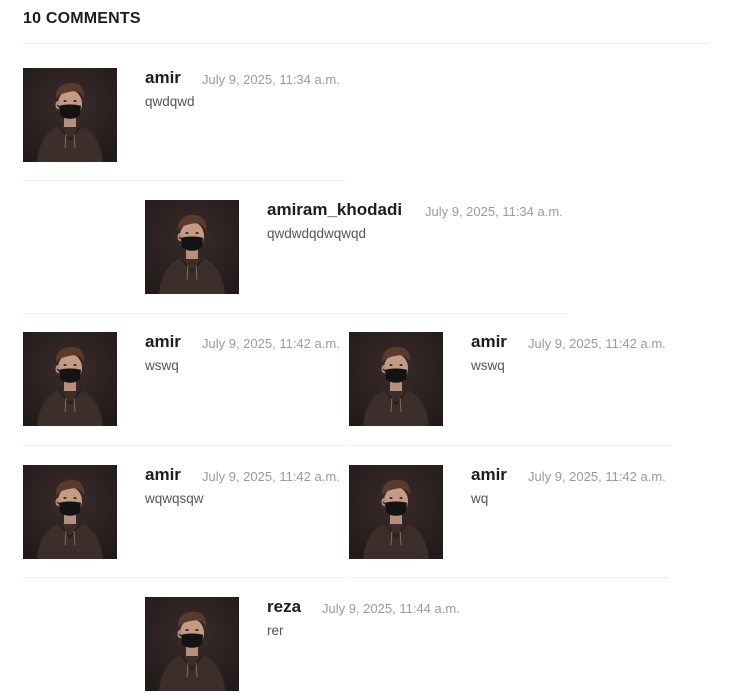  What do you see at coordinates (174, 498) in the screenshot?
I see `comment-text: wqwqsqw` at bounding box center [174, 498].